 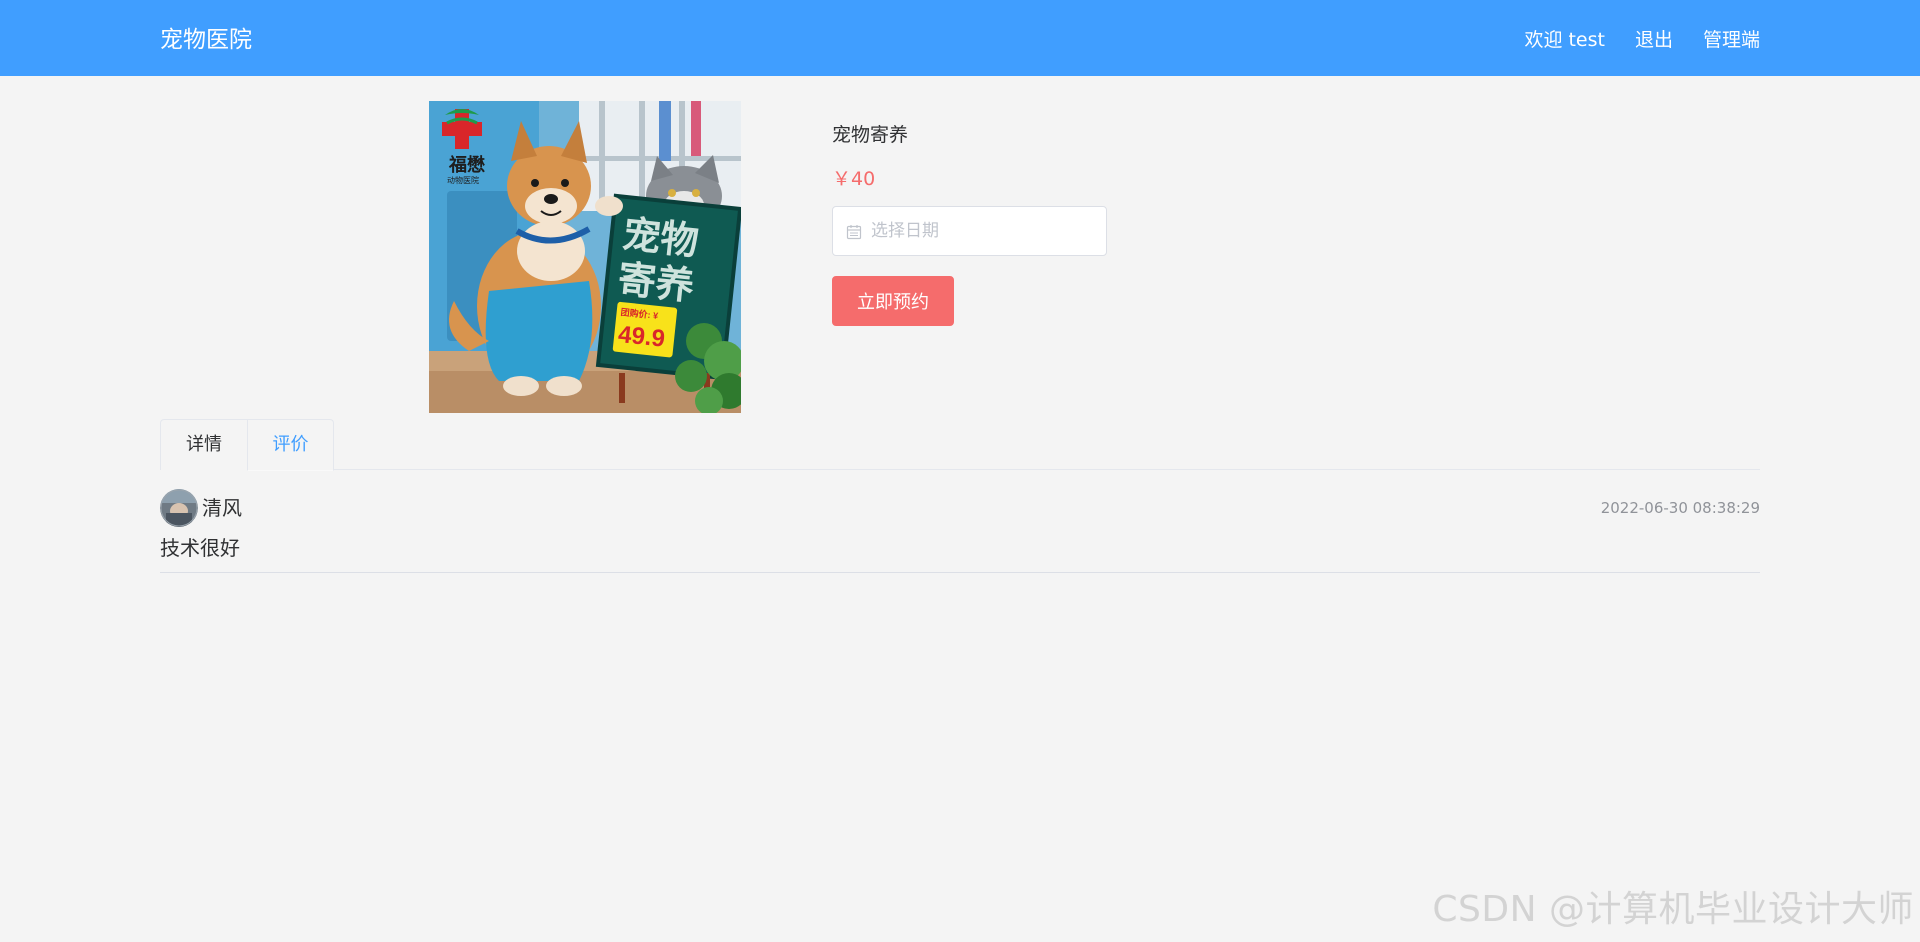 I want to click on site-brand: 宠物医院, so click(x=206, y=38).